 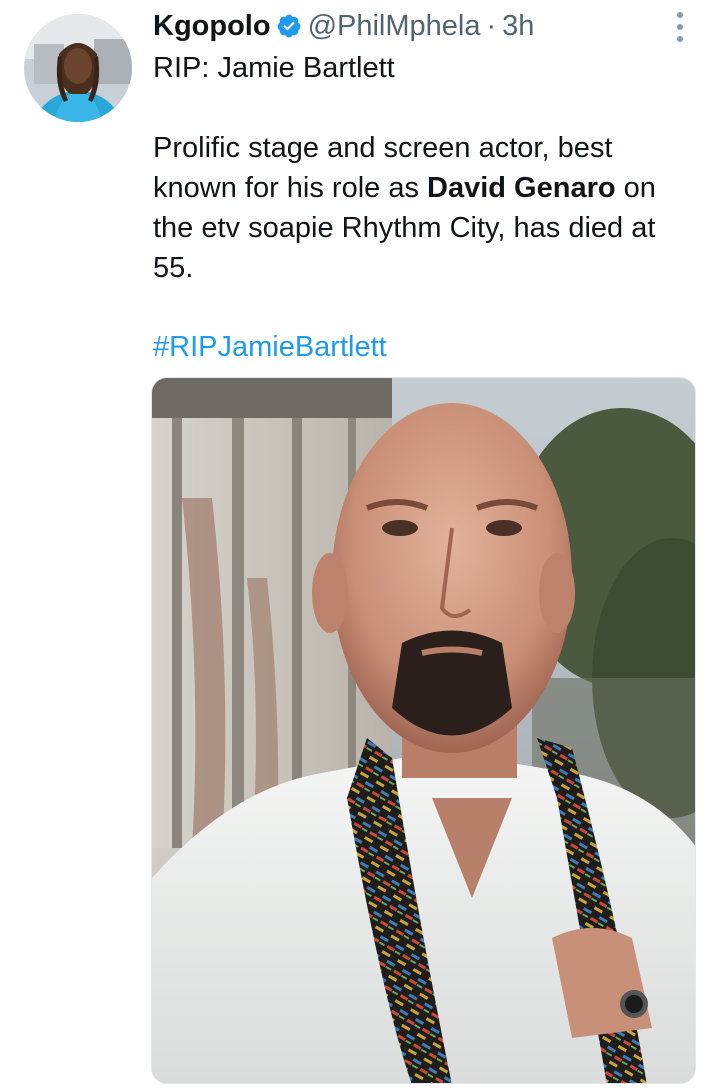 I want to click on verified-badge-icon, so click(x=288, y=26).